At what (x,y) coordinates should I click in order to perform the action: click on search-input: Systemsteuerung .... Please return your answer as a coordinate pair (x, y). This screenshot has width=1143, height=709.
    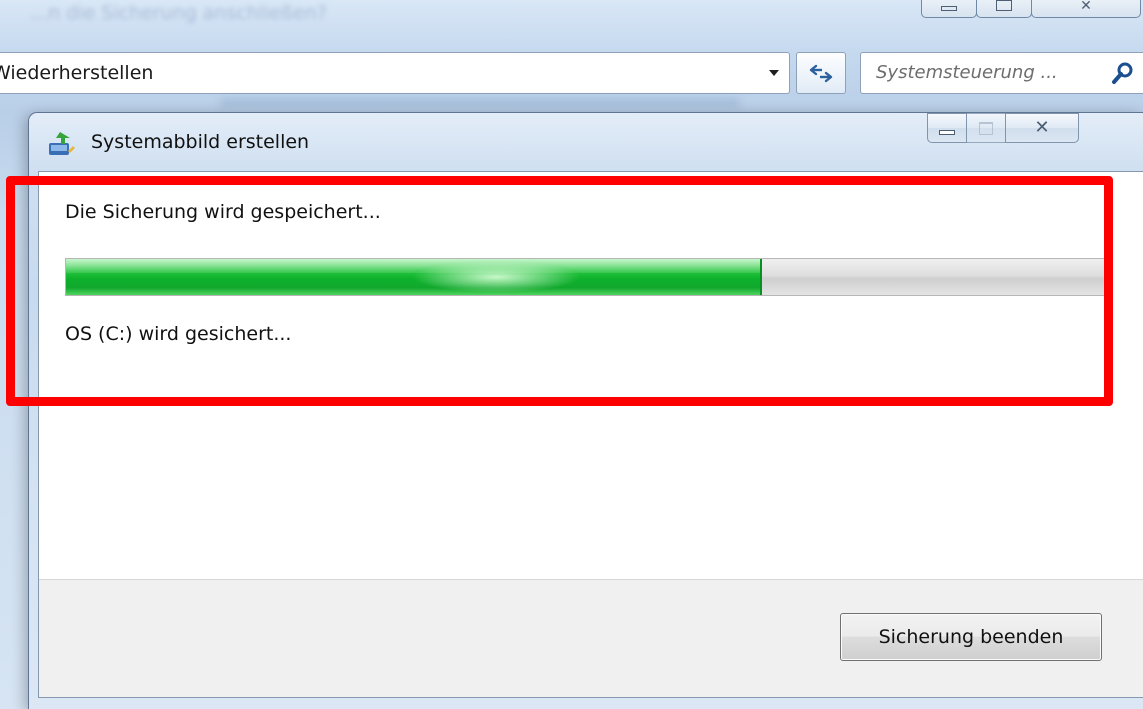
    Looking at the image, I should click on (1001, 73).